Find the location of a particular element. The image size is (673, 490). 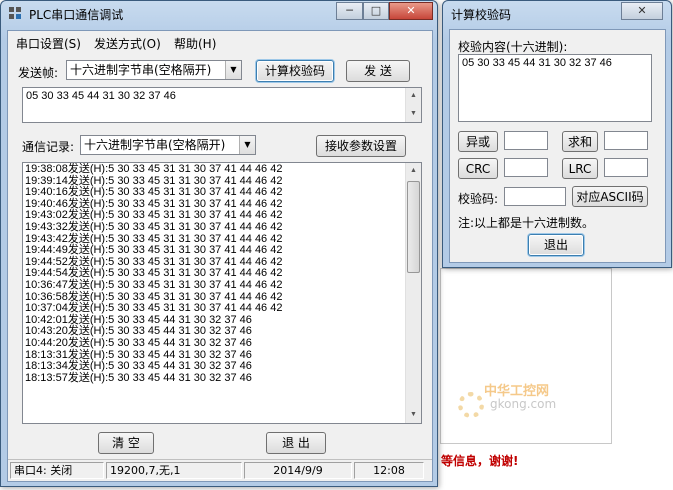

menu-bar: 串口设置(S) 发送方式(O) 帮助(H) is located at coordinates (220, 41).